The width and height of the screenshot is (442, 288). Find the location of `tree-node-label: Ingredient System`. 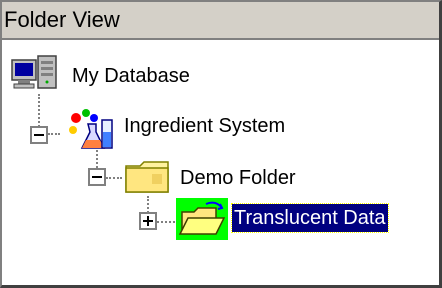

tree-node-label: Ingredient System is located at coordinates (204, 126).